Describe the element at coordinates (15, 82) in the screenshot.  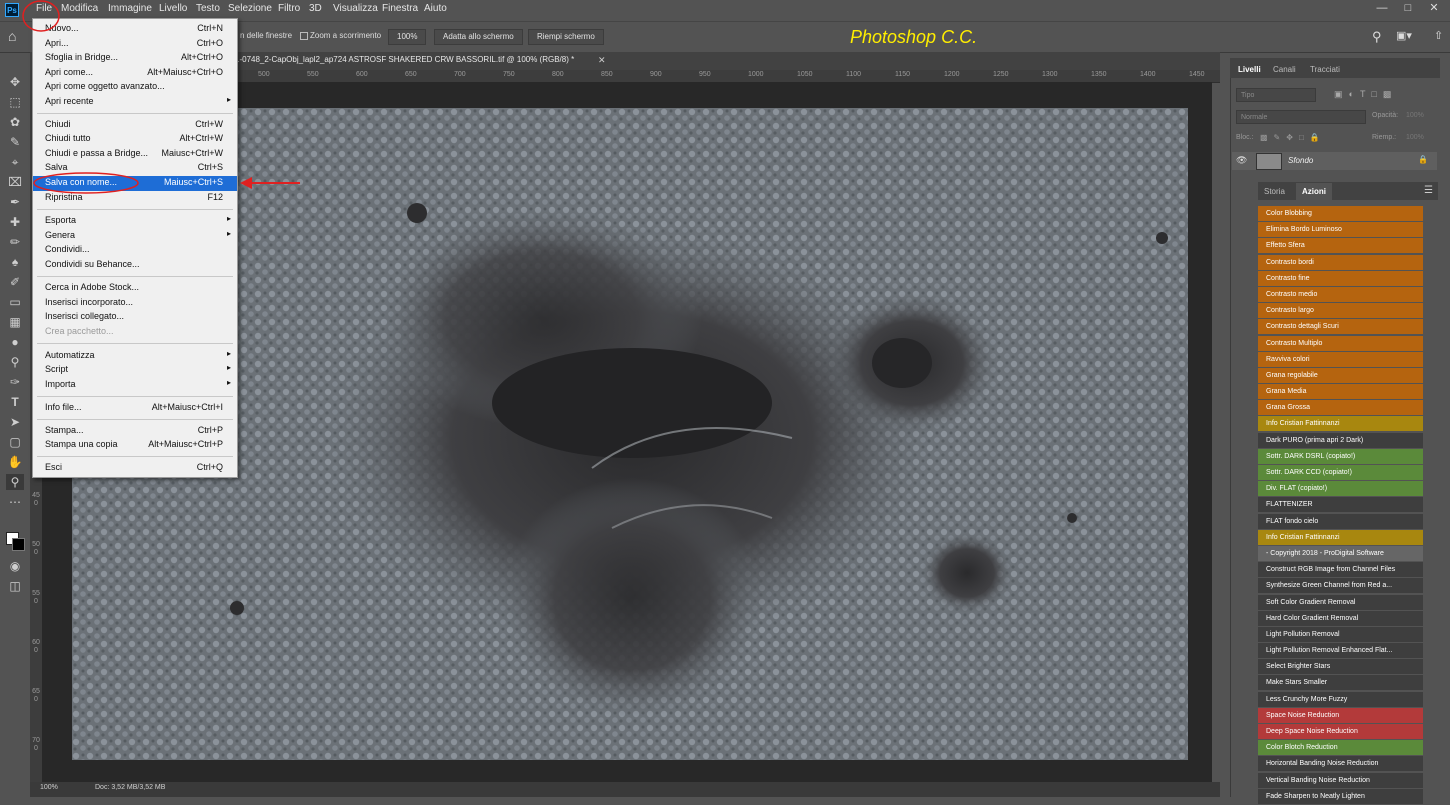
I see `move-tool-icon: ✥` at that location.